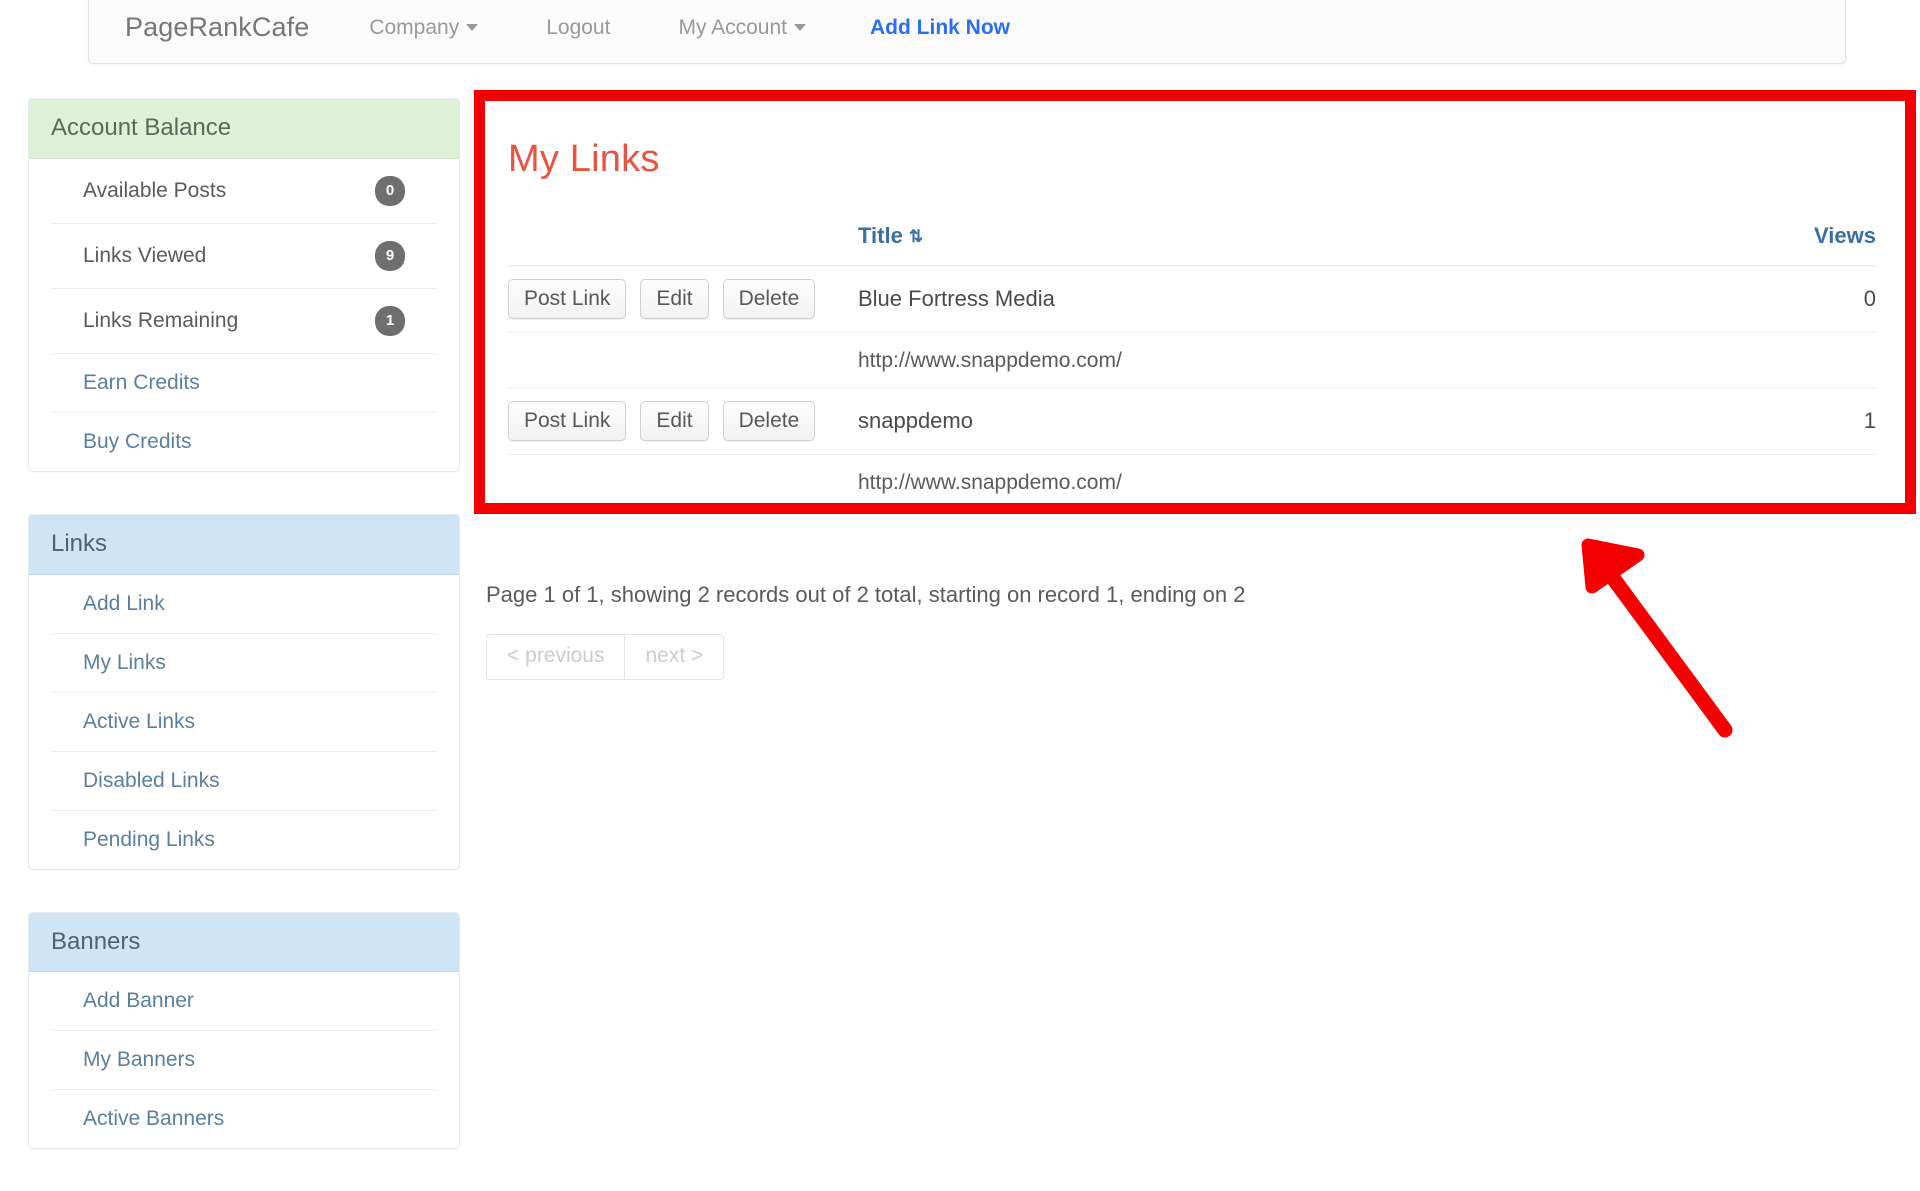 This screenshot has width=1920, height=1191. Describe the element at coordinates (141, 382) in the screenshot. I see `sidebar-item-label: Earn Credits` at that location.